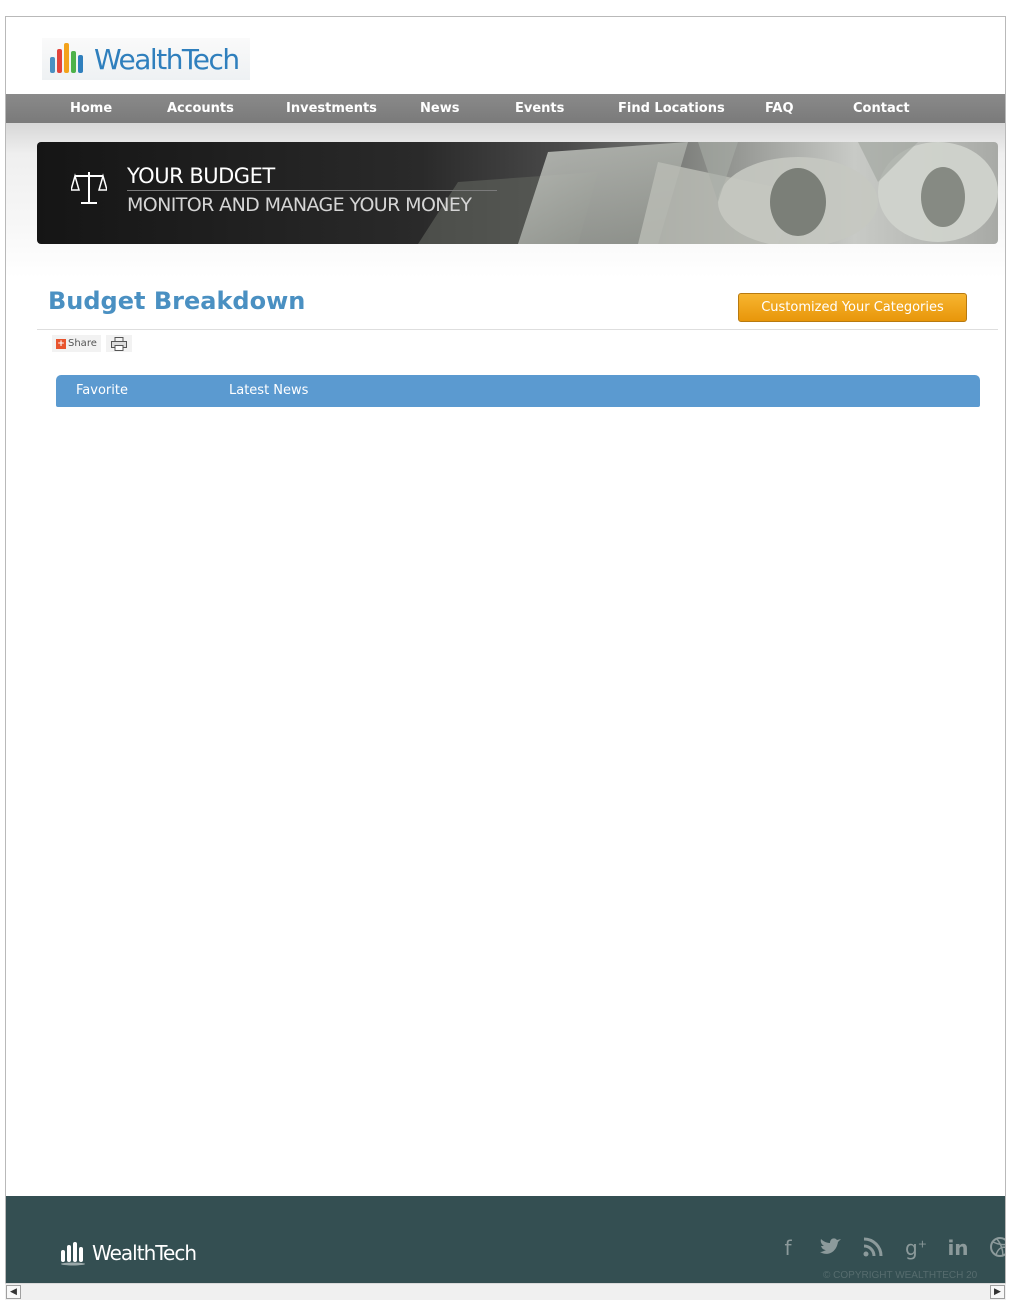 Image resolution: width=1031 pixels, height=1305 pixels. What do you see at coordinates (312, 190) in the screenshot?
I see `banner-divider` at bounding box center [312, 190].